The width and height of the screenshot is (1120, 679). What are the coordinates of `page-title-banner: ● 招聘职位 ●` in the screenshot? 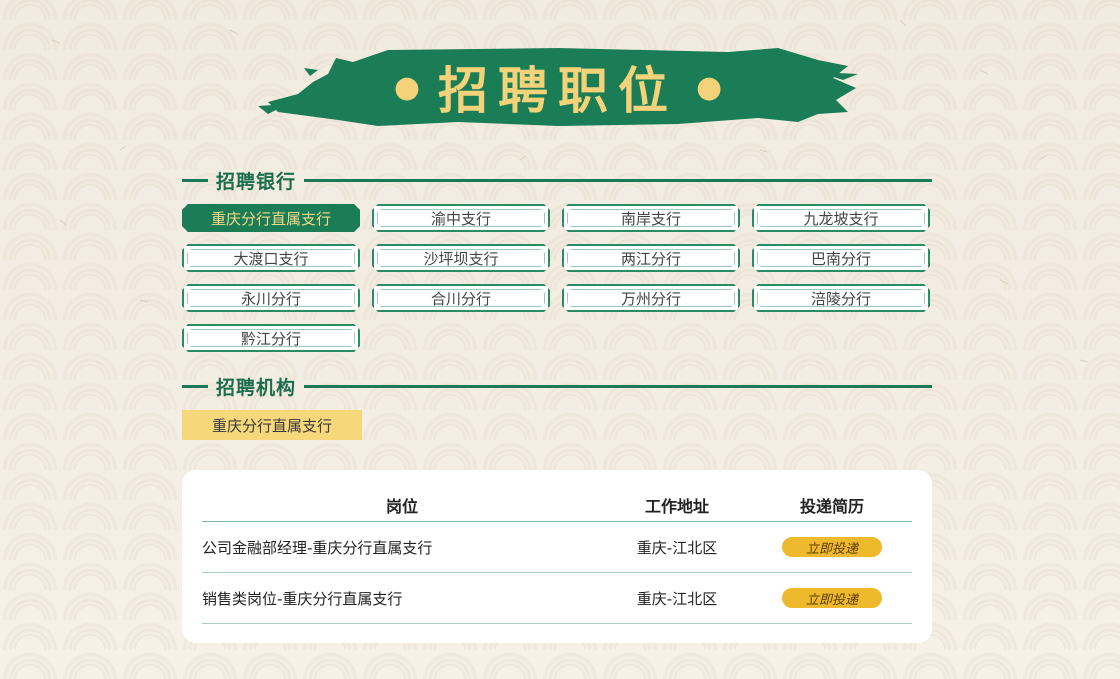 It's located at (558, 87).